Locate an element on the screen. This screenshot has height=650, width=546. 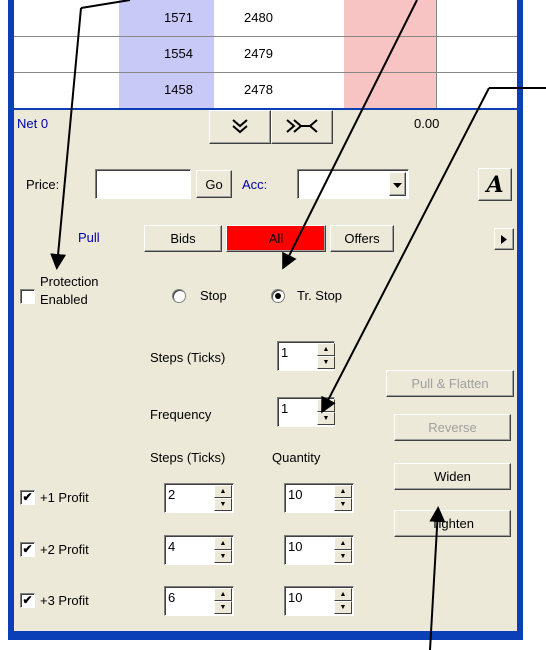
price: 2478 is located at coordinates (258, 89).